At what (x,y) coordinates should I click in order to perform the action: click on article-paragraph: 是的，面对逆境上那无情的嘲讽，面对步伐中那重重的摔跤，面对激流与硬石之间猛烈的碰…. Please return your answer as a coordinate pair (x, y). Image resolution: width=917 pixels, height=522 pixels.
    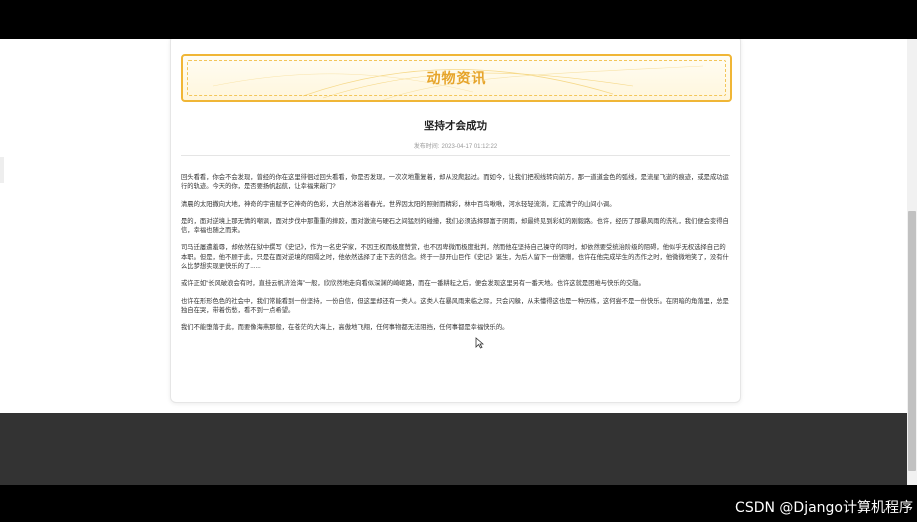
    Looking at the image, I should click on (455, 226).